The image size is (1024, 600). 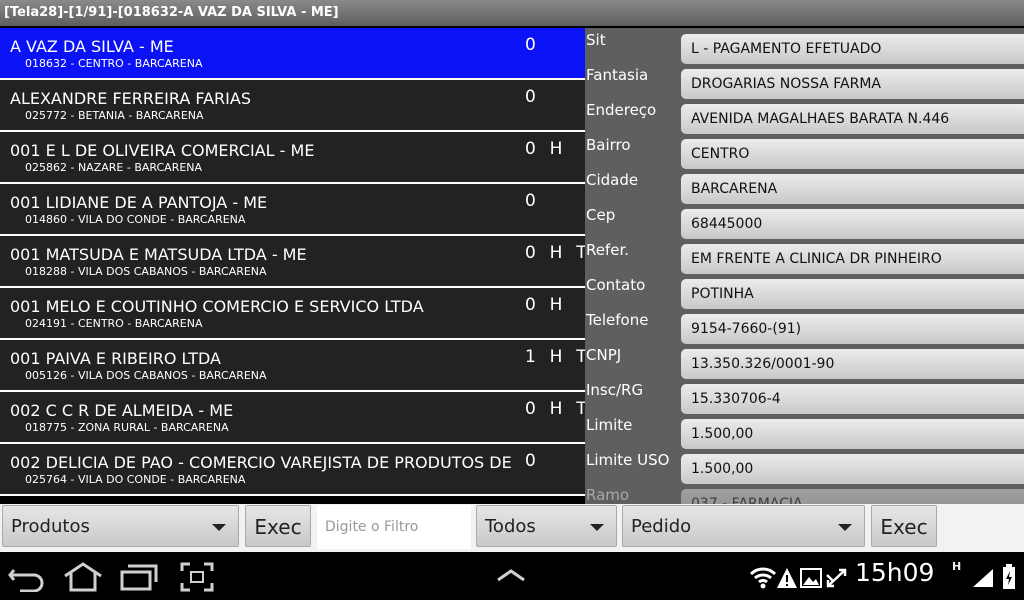 What do you see at coordinates (957, 566) in the screenshot?
I see `network-type-indicator: H` at bounding box center [957, 566].